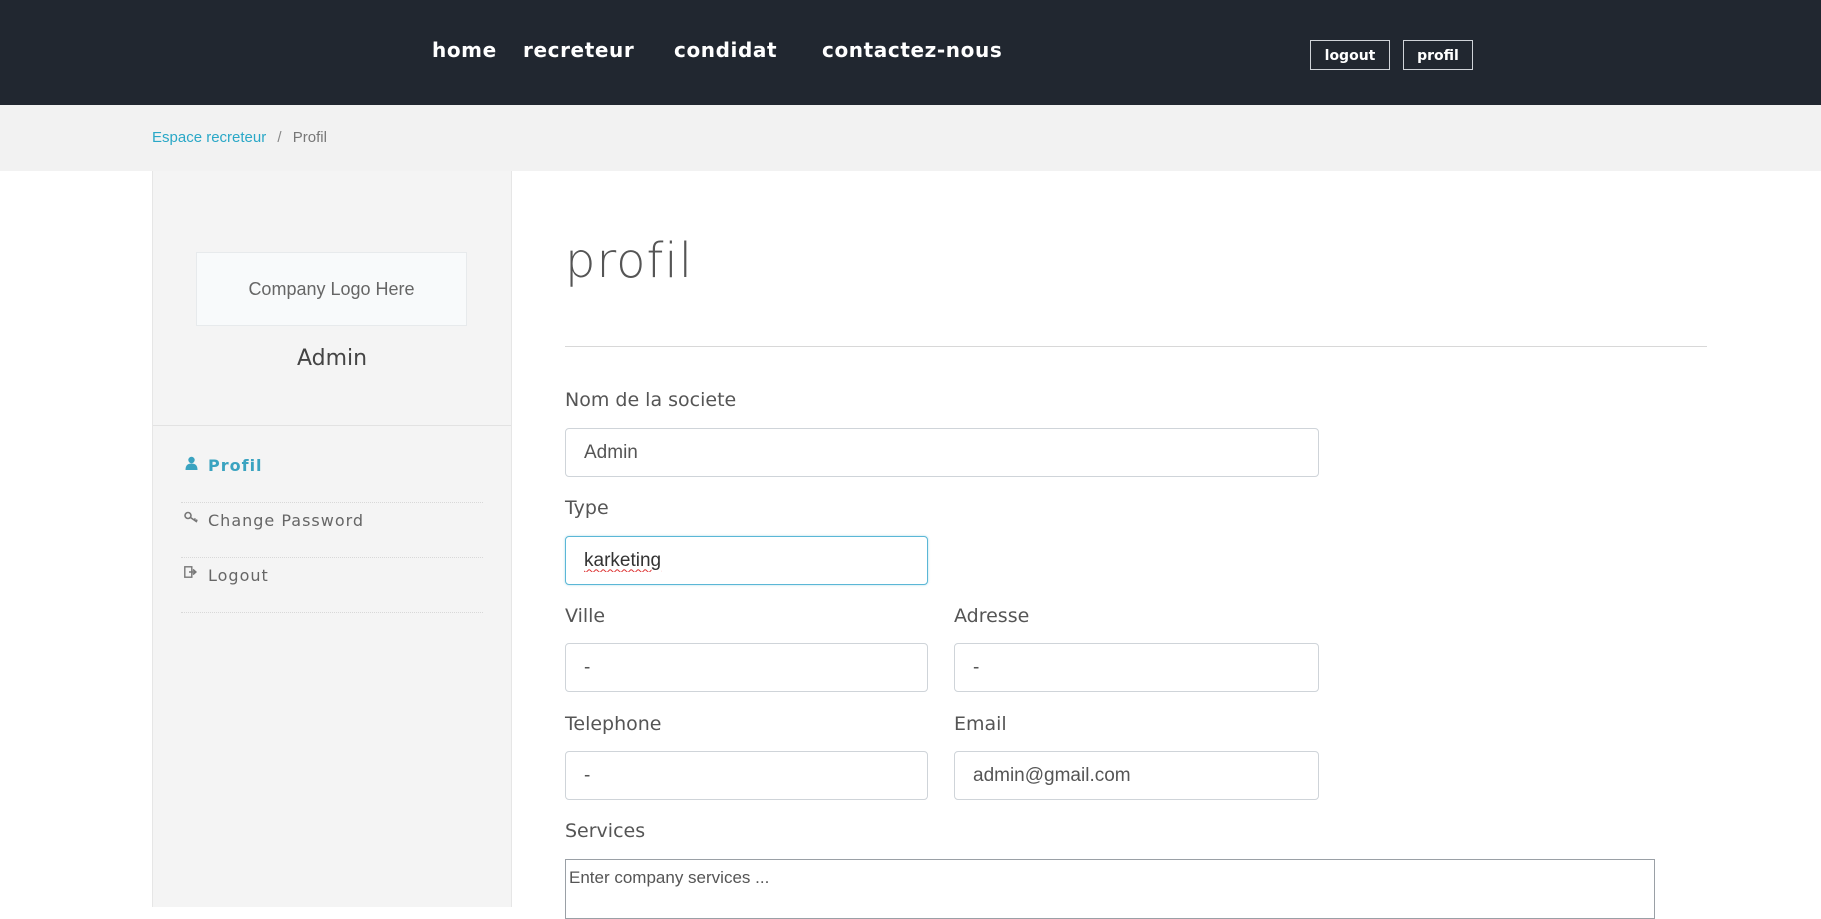 This screenshot has height=919, width=1821. What do you see at coordinates (331, 289) in the screenshot?
I see `company-logo-placeholder: Company Logo Here` at bounding box center [331, 289].